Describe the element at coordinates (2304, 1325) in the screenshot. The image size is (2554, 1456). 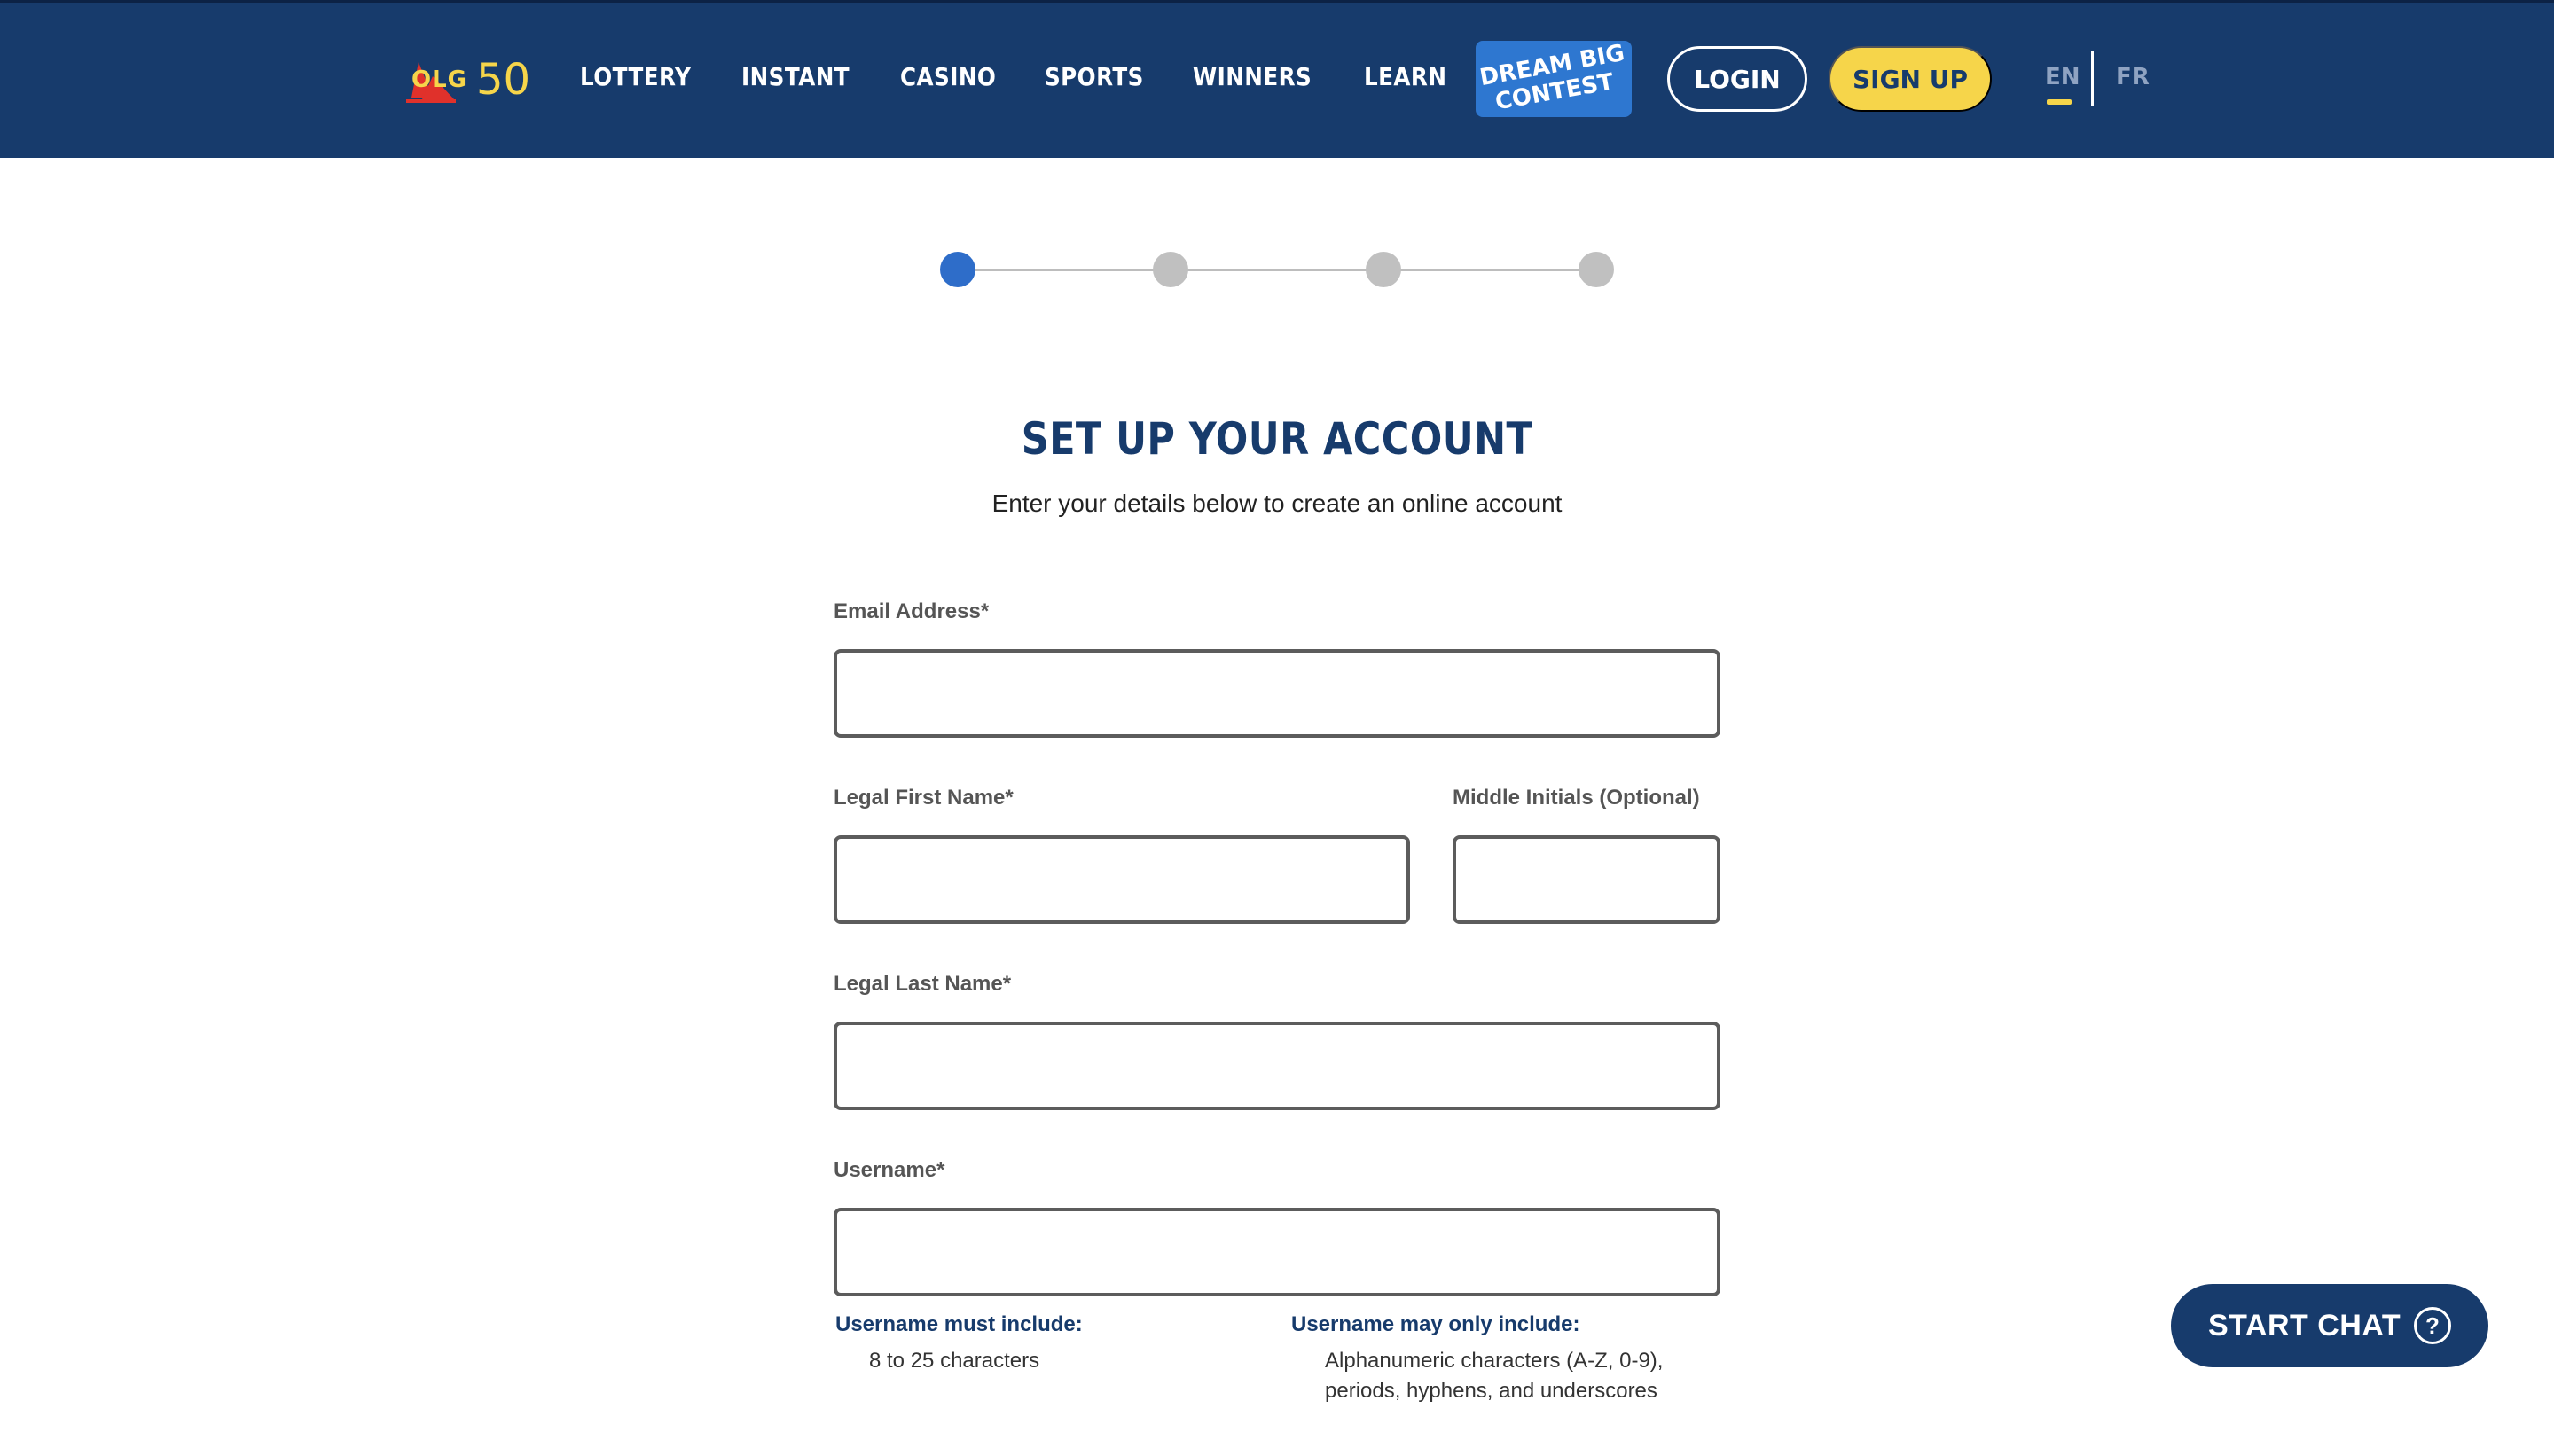
I see `start-chat-label: START CHAT` at that location.